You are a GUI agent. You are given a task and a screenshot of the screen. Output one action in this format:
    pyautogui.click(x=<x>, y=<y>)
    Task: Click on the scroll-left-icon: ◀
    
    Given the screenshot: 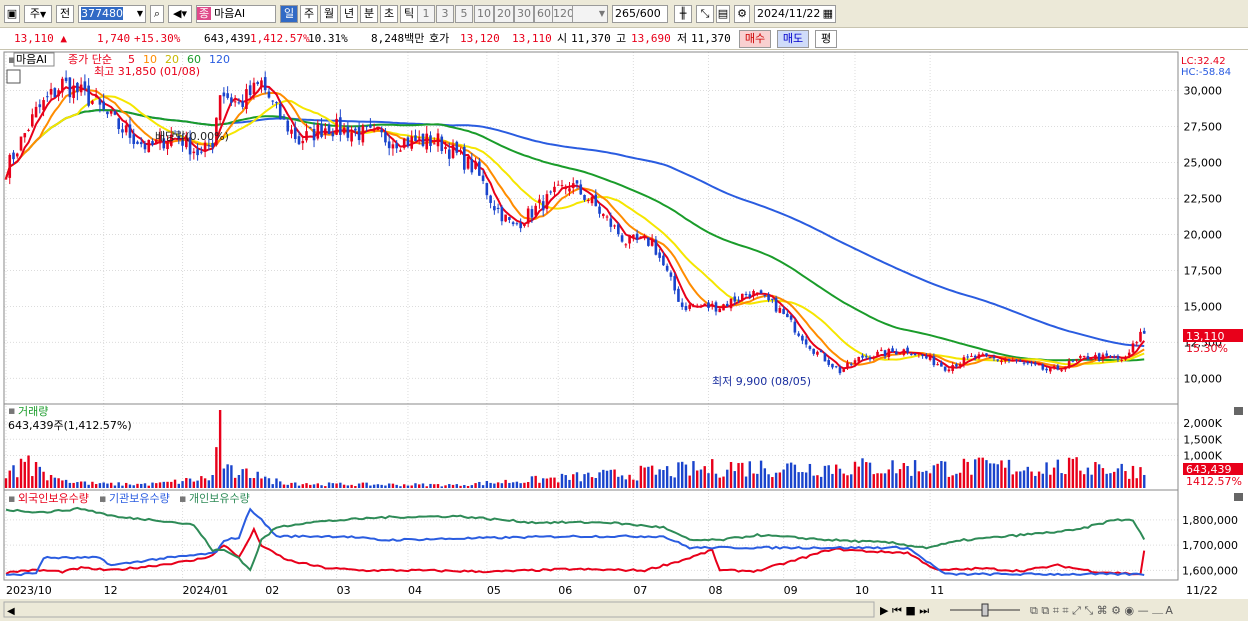 What is the action you would take?
    pyautogui.click(x=11, y=611)
    